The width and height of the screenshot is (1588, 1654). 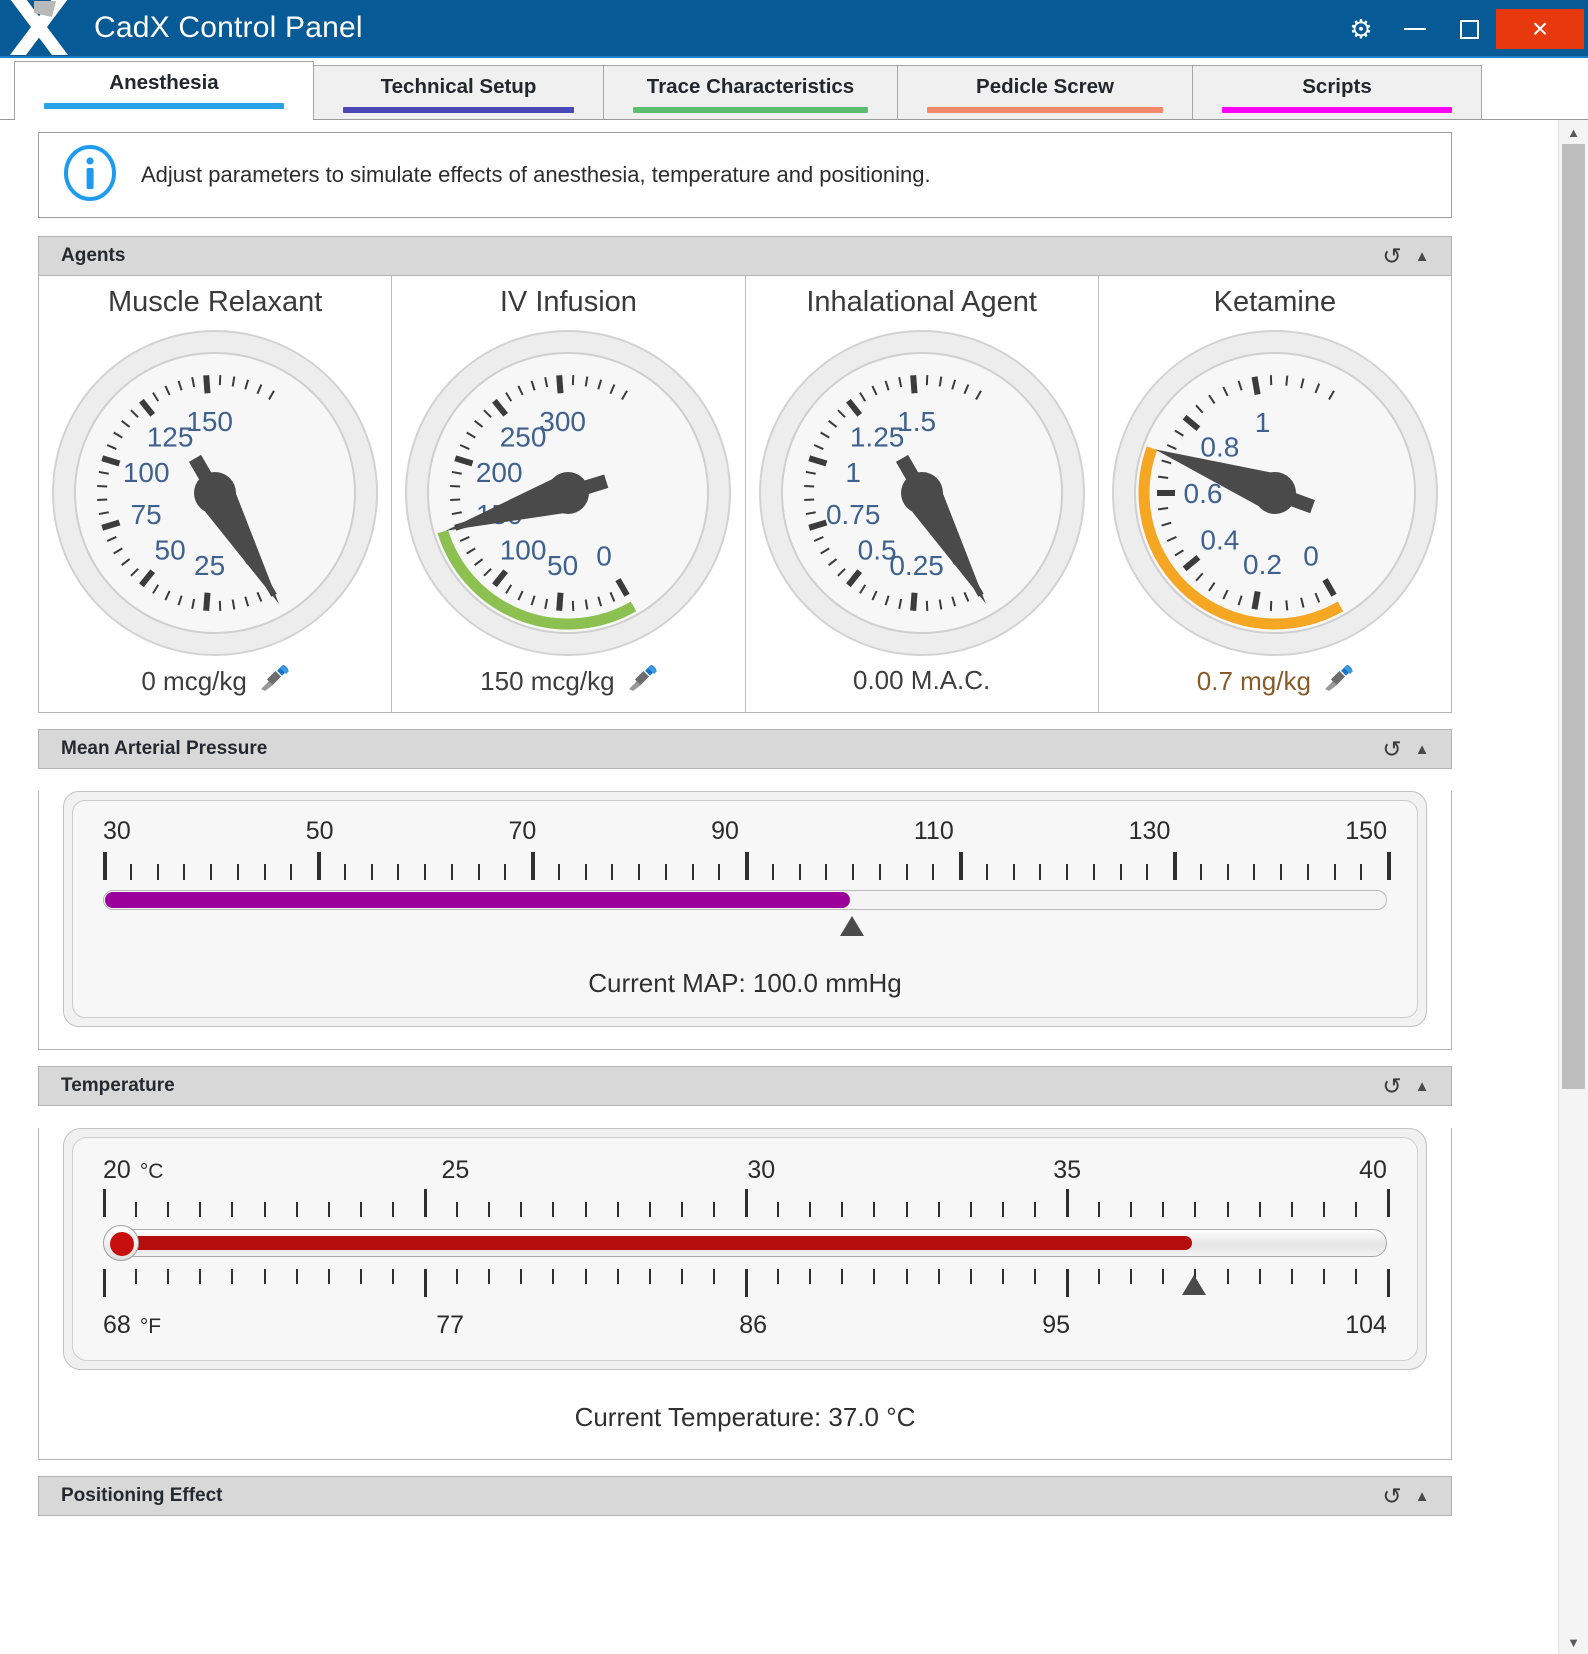 I want to click on minimize-button, so click(x=1415, y=29).